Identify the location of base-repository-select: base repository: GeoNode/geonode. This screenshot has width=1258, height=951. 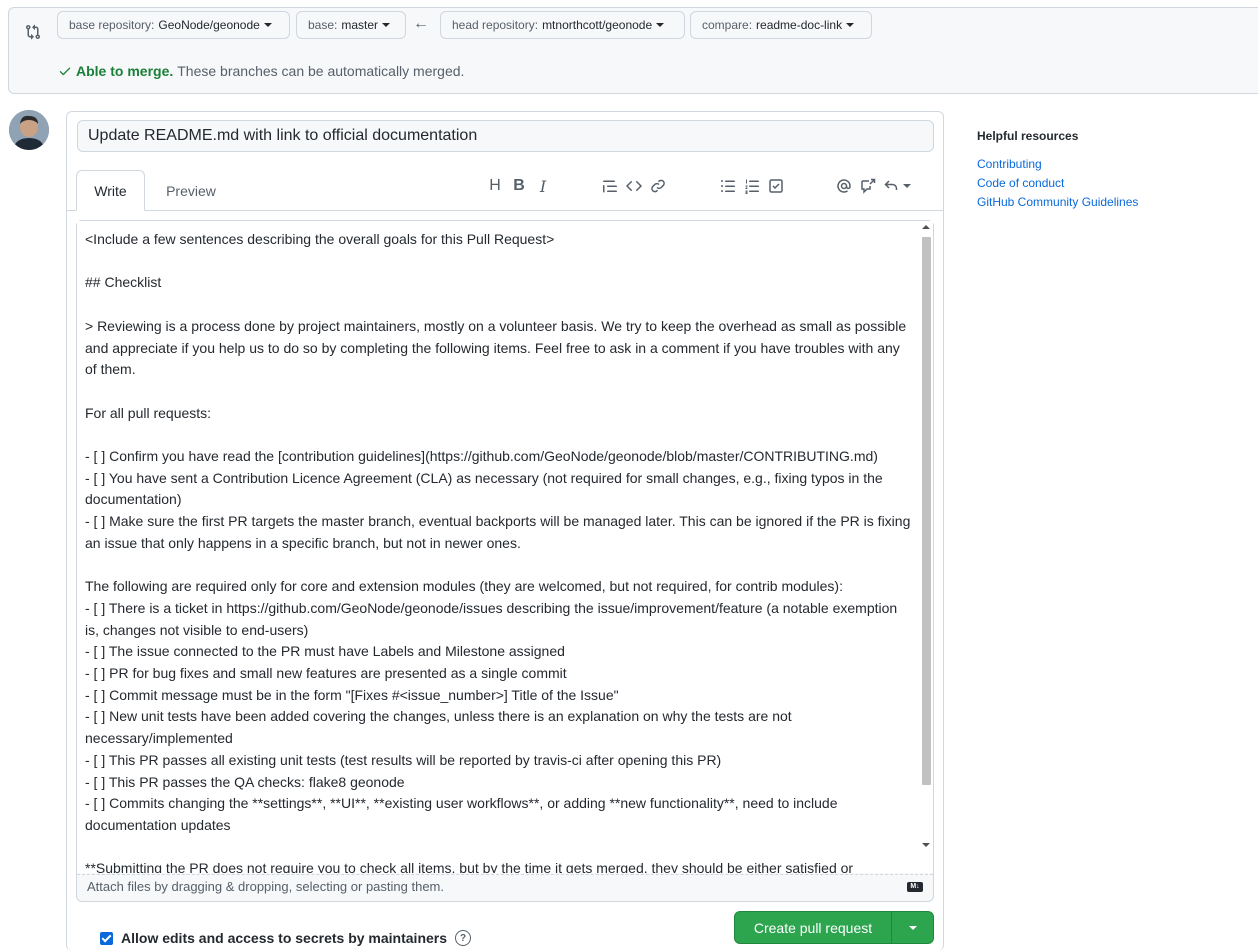
(173, 25).